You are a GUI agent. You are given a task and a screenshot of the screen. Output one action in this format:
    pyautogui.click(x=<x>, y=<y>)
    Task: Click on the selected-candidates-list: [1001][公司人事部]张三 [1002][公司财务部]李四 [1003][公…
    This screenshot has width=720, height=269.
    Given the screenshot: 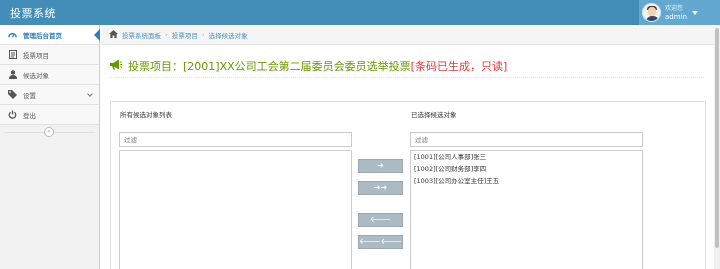 What is the action you would take?
    pyautogui.click(x=526, y=209)
    